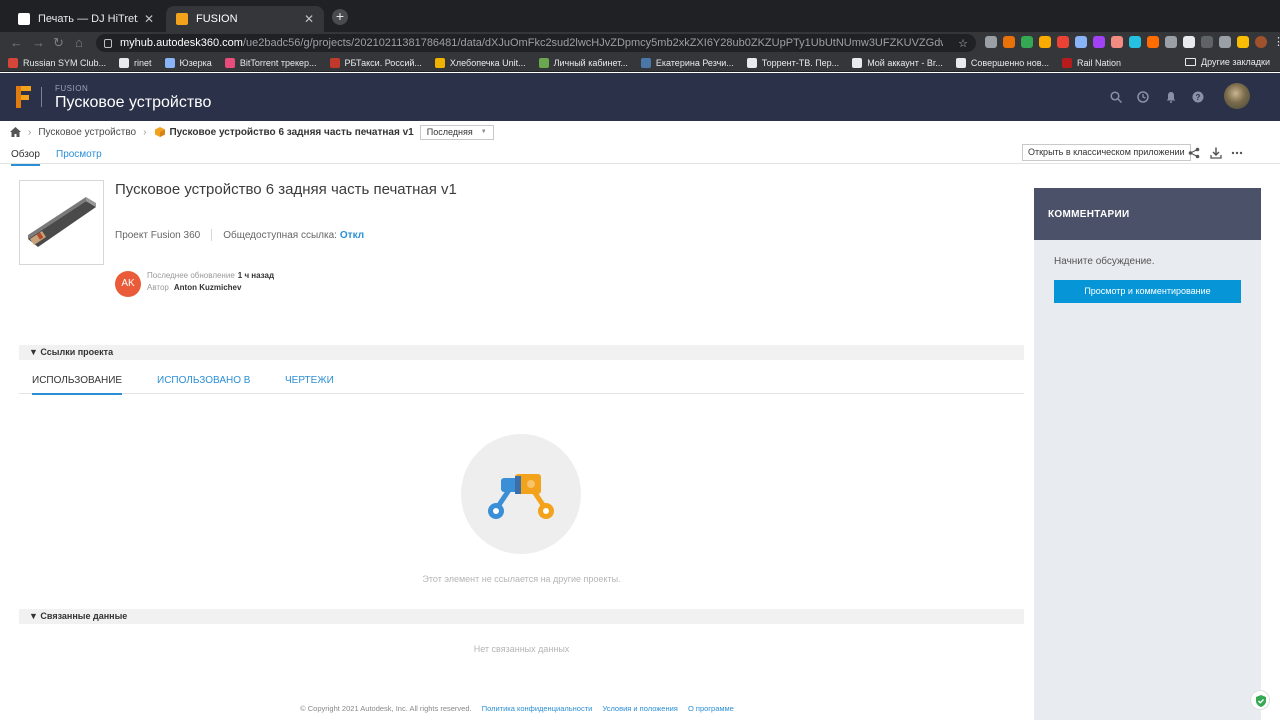 The height and width of the screenshot is (720, 1280). What do you see at coordinates (79, 154) in the screenshot?
I see `tab-preview: Просмотр` at bounding box center [79, 154].